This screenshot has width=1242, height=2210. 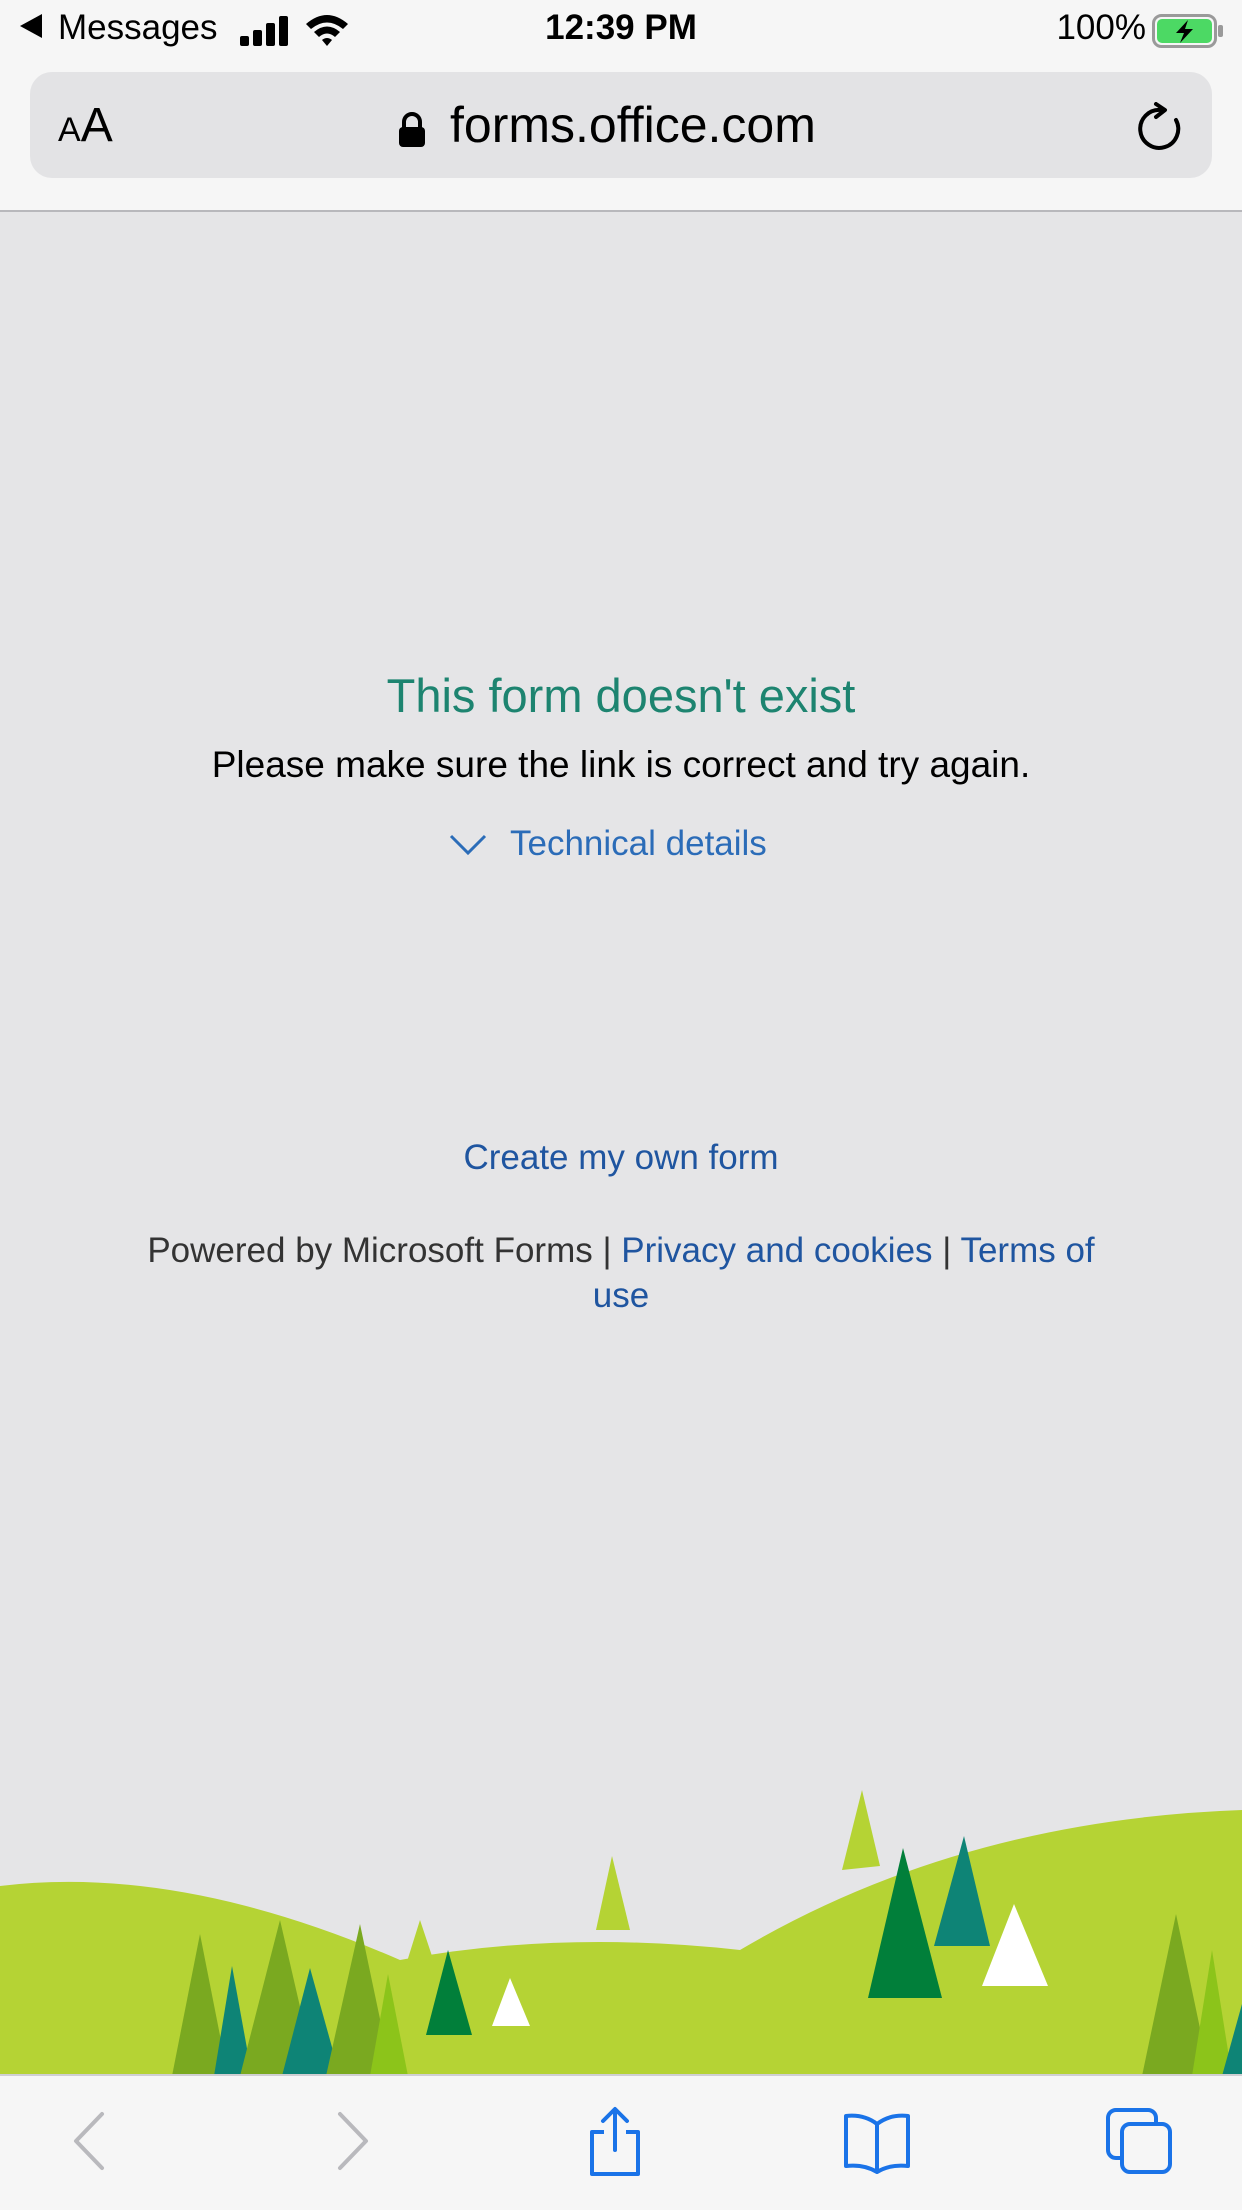 I want to click on bookmarks-book-icon, so click(x=877, y=2141).